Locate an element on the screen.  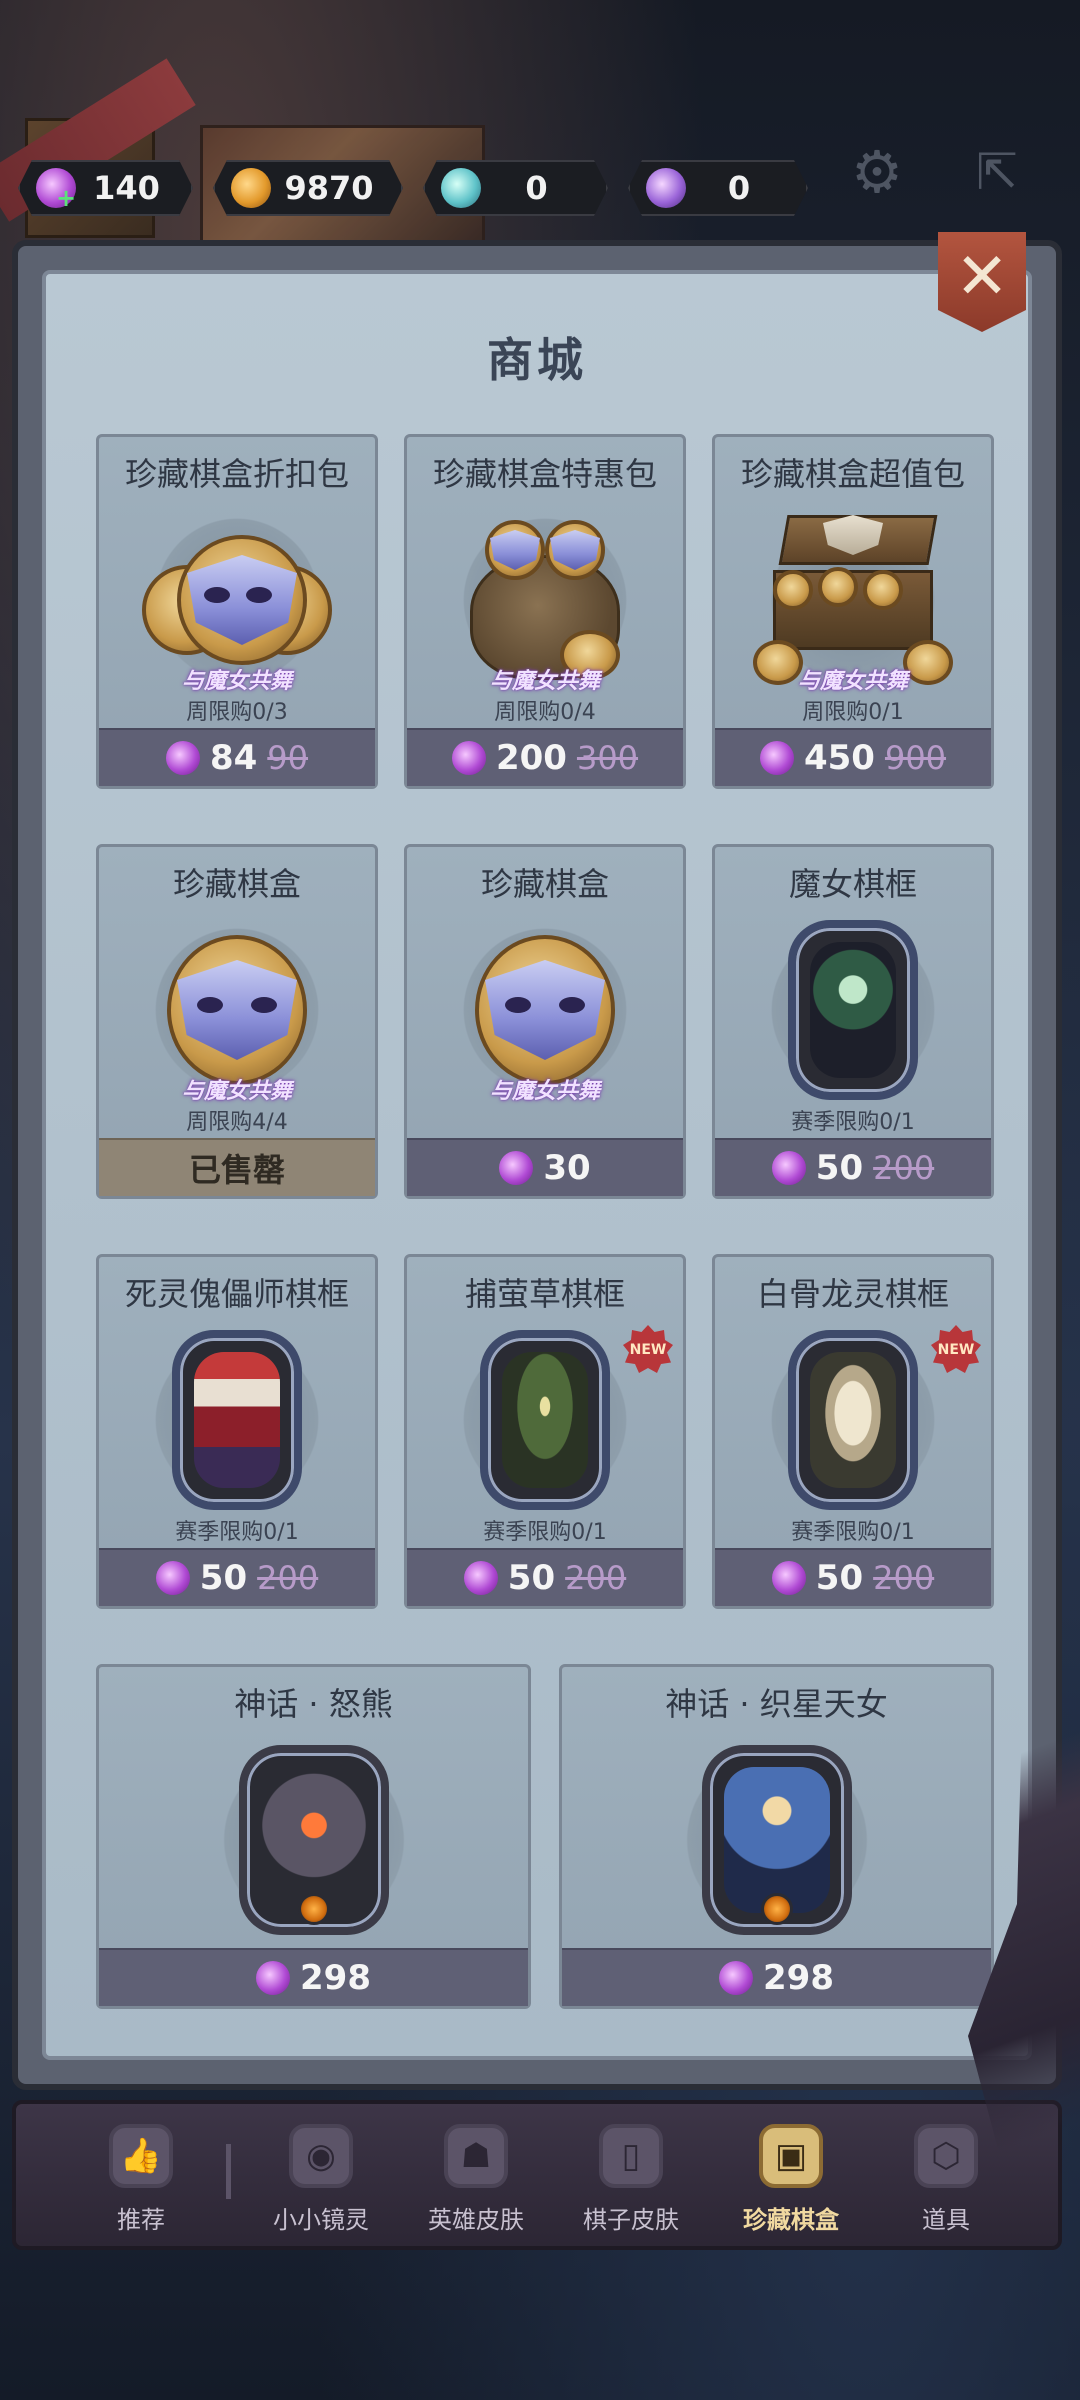
product-card-collector-box-sold-out: 珍藏棋盒 与魔女共舞 周限购4/4 已售罄 is located at coordinates (237, 1021).